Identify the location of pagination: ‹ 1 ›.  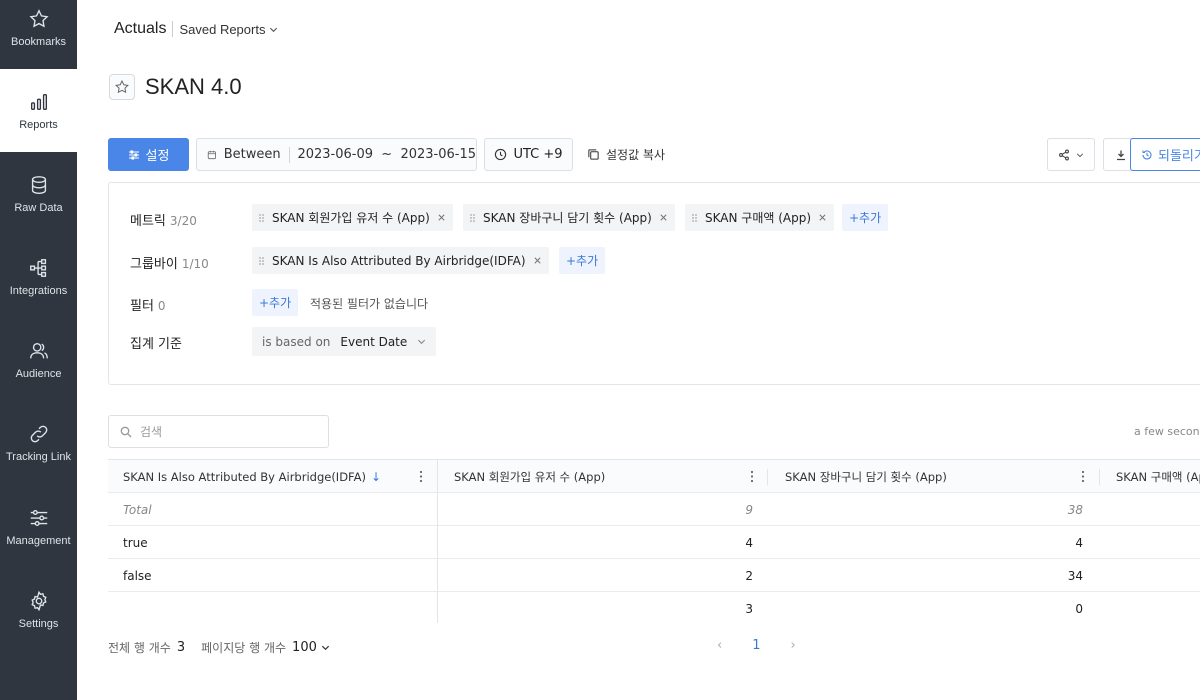
(756, 645).